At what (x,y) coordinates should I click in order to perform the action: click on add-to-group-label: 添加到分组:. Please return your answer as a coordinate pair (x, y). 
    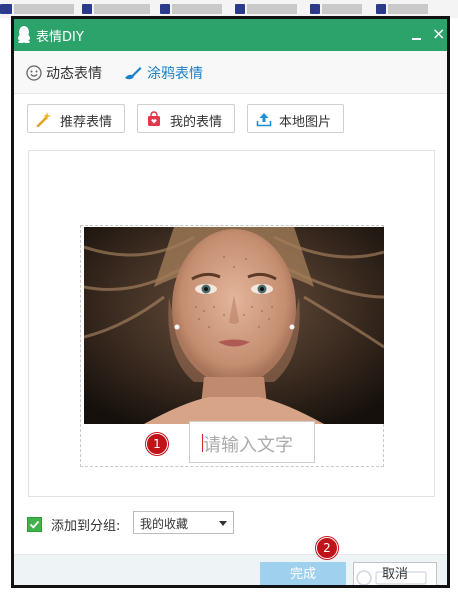
    Looking at the image, I should click on (86, 526).